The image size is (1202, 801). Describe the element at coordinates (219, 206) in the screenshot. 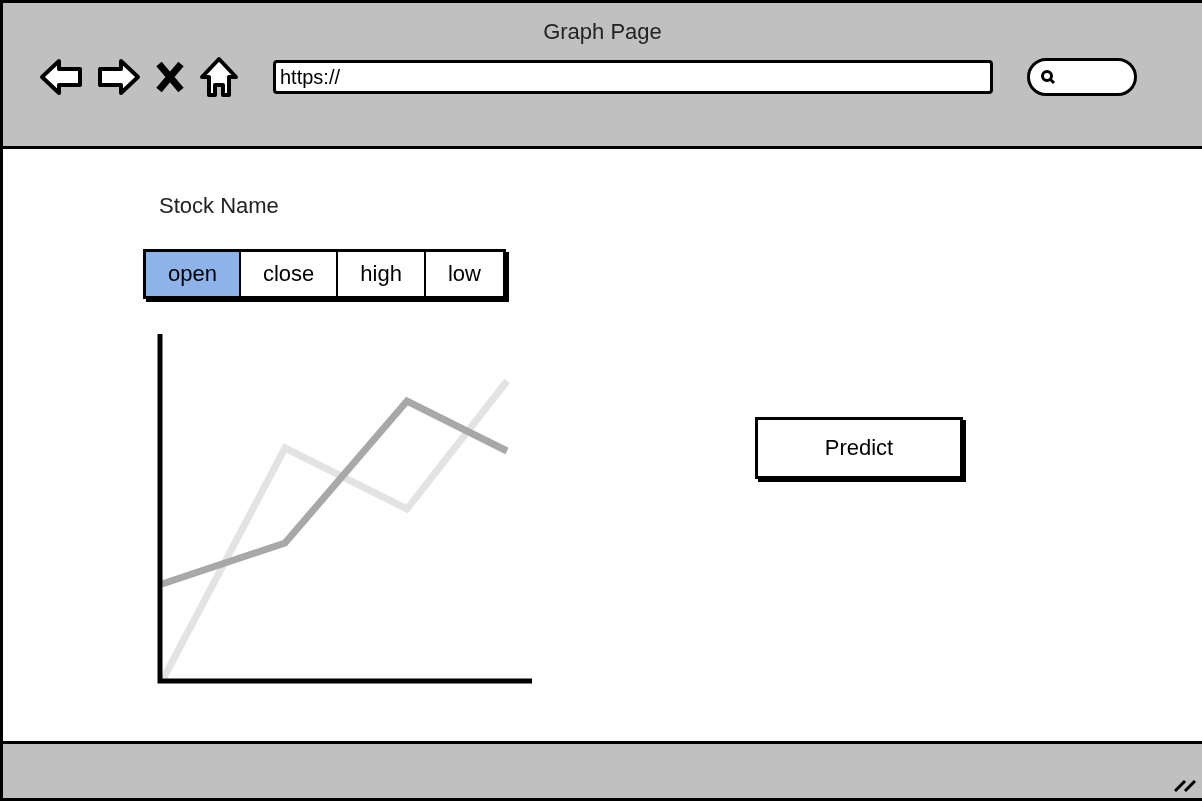

I see `stock-name-label: Stock Name` at that location.